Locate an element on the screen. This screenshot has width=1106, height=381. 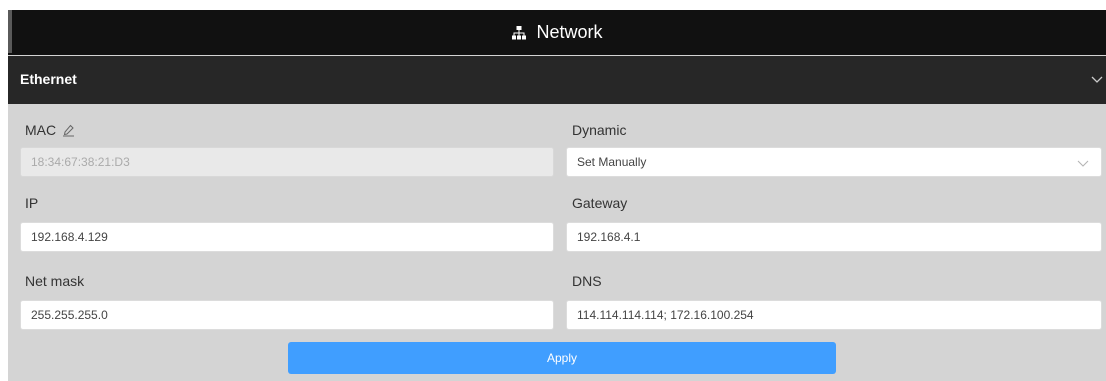
sitemap-icon is located at coordinates (519, 32).